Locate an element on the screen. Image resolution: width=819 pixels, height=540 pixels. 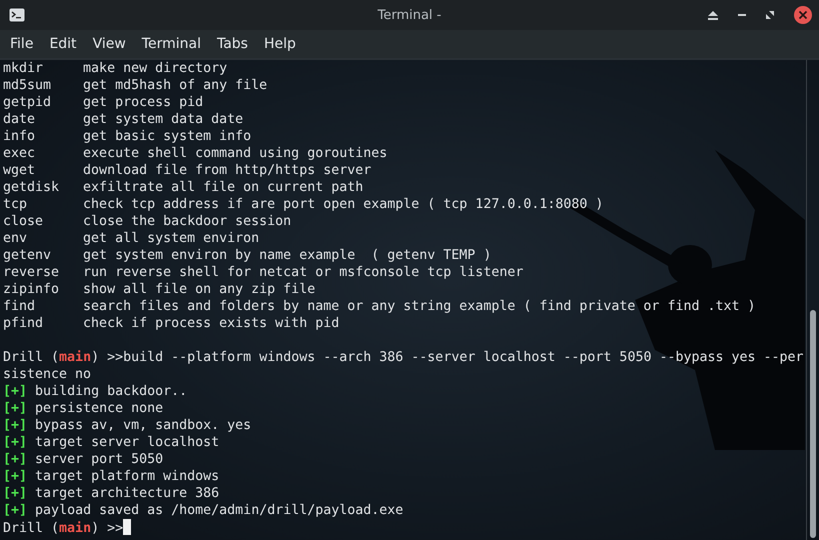
command-name: close is located at coordinates (23, 221).